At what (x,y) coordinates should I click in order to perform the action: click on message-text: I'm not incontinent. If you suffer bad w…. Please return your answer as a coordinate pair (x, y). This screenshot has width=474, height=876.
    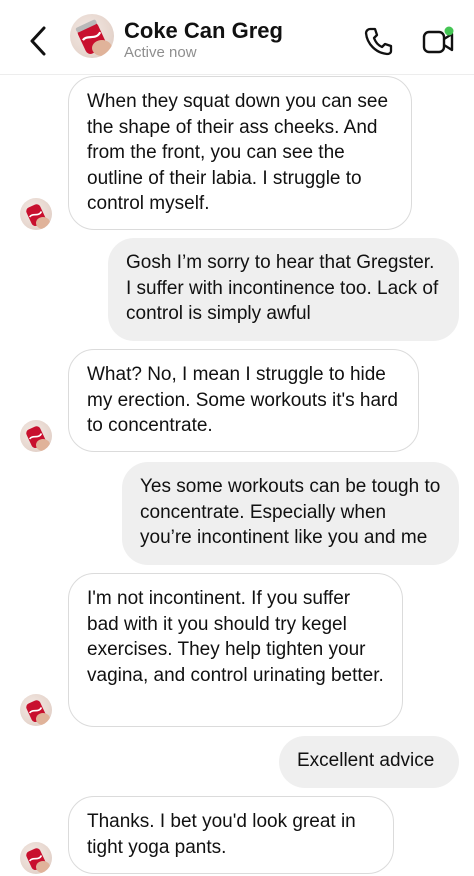
    Looking at the image, I should click on (235, 637).